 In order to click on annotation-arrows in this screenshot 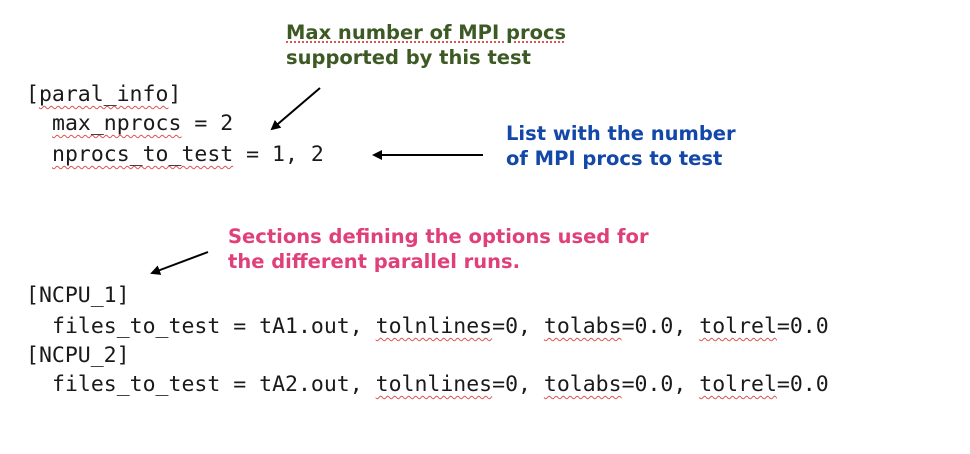, I will do `click(316, 181)`.